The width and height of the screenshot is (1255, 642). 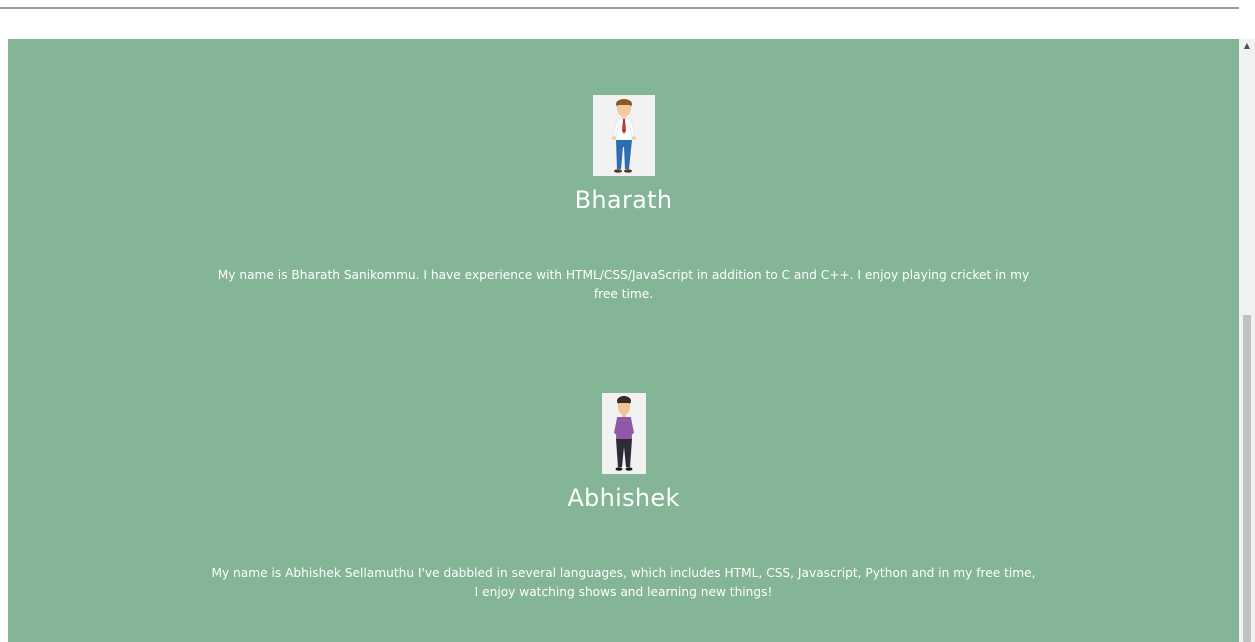 I want to click on avatar-abhishek, so click(x=623, y=433).